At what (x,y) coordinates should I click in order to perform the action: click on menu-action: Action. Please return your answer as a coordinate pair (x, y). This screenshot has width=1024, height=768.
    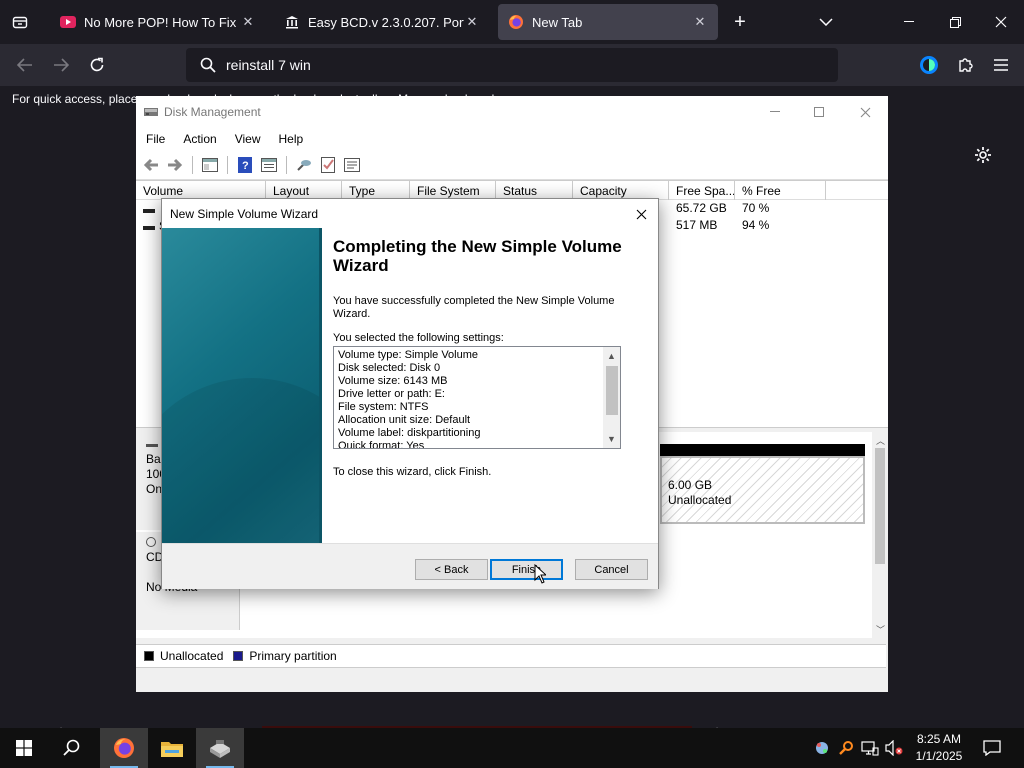
    Looking at the image, I should click on (198, 139).